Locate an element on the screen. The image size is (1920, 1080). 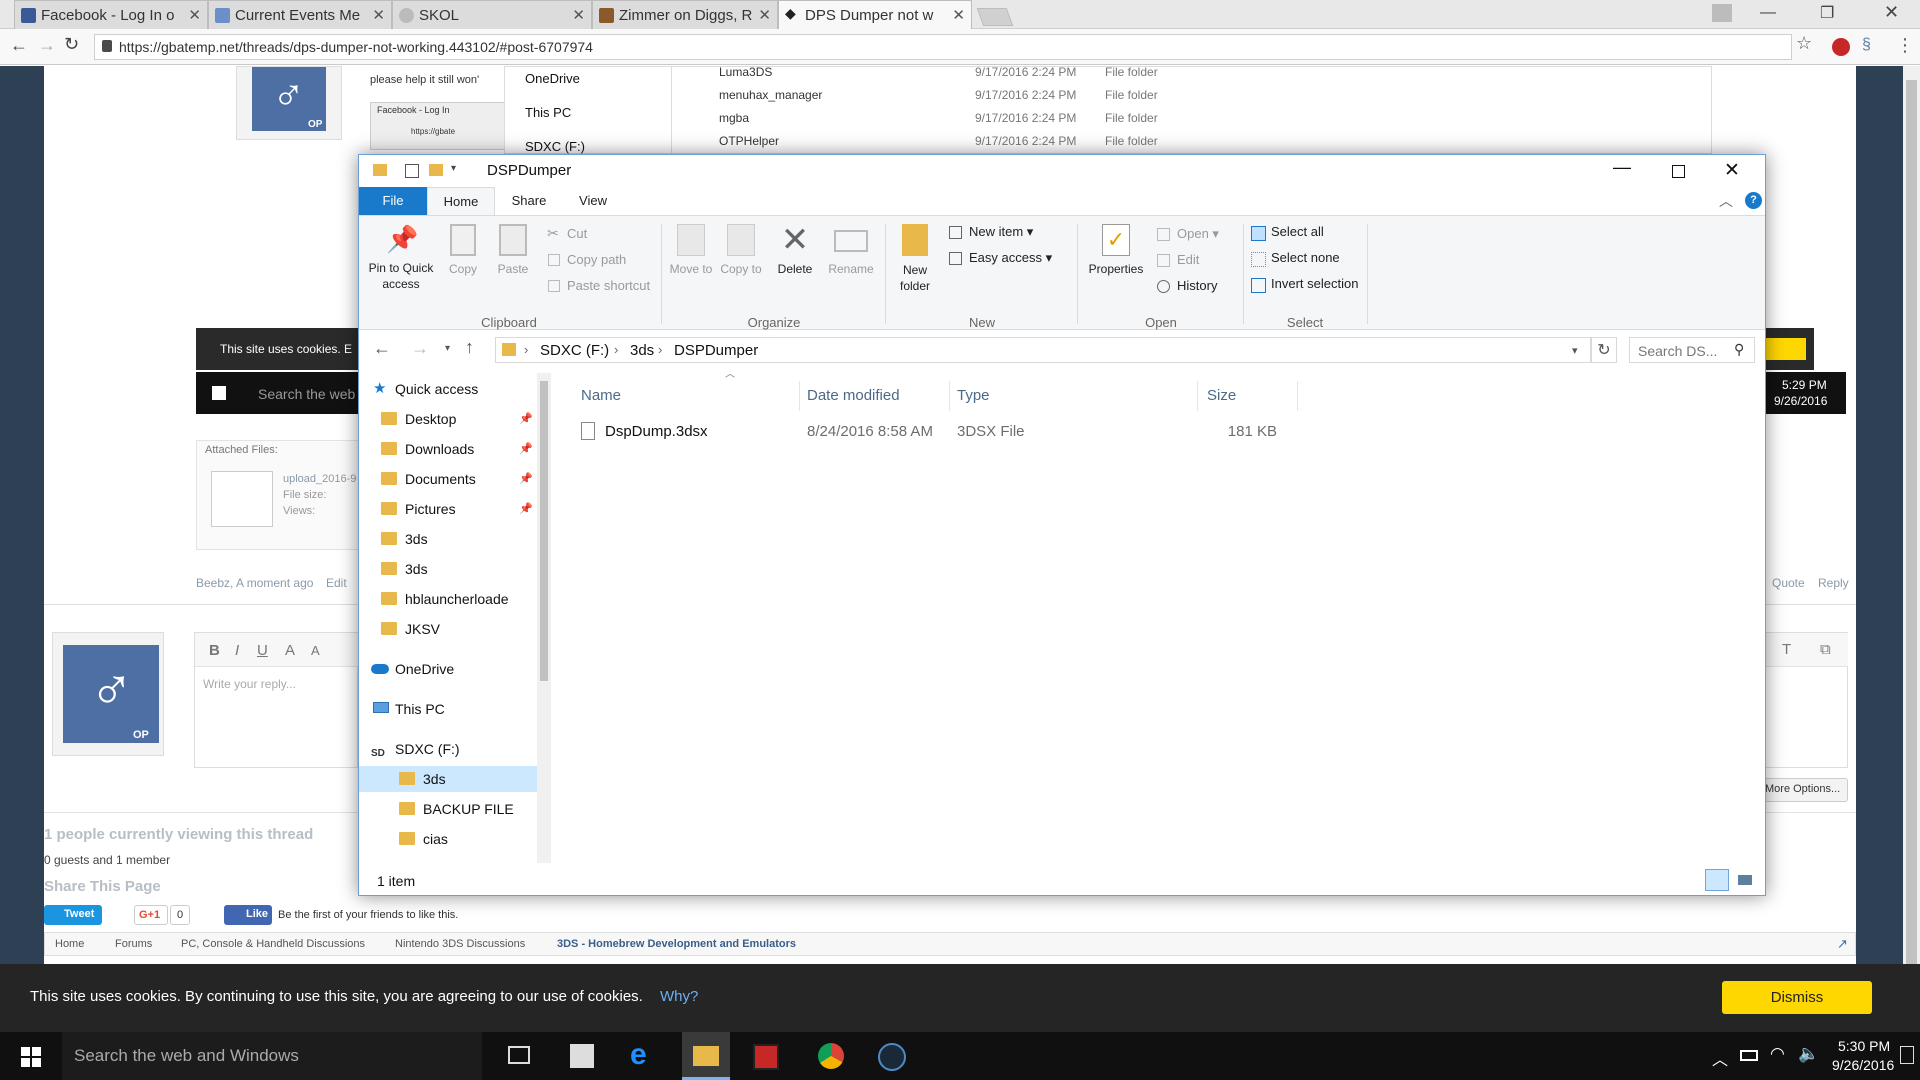
volume-icon: 🔈 is located at coordinates (1808, 1054).